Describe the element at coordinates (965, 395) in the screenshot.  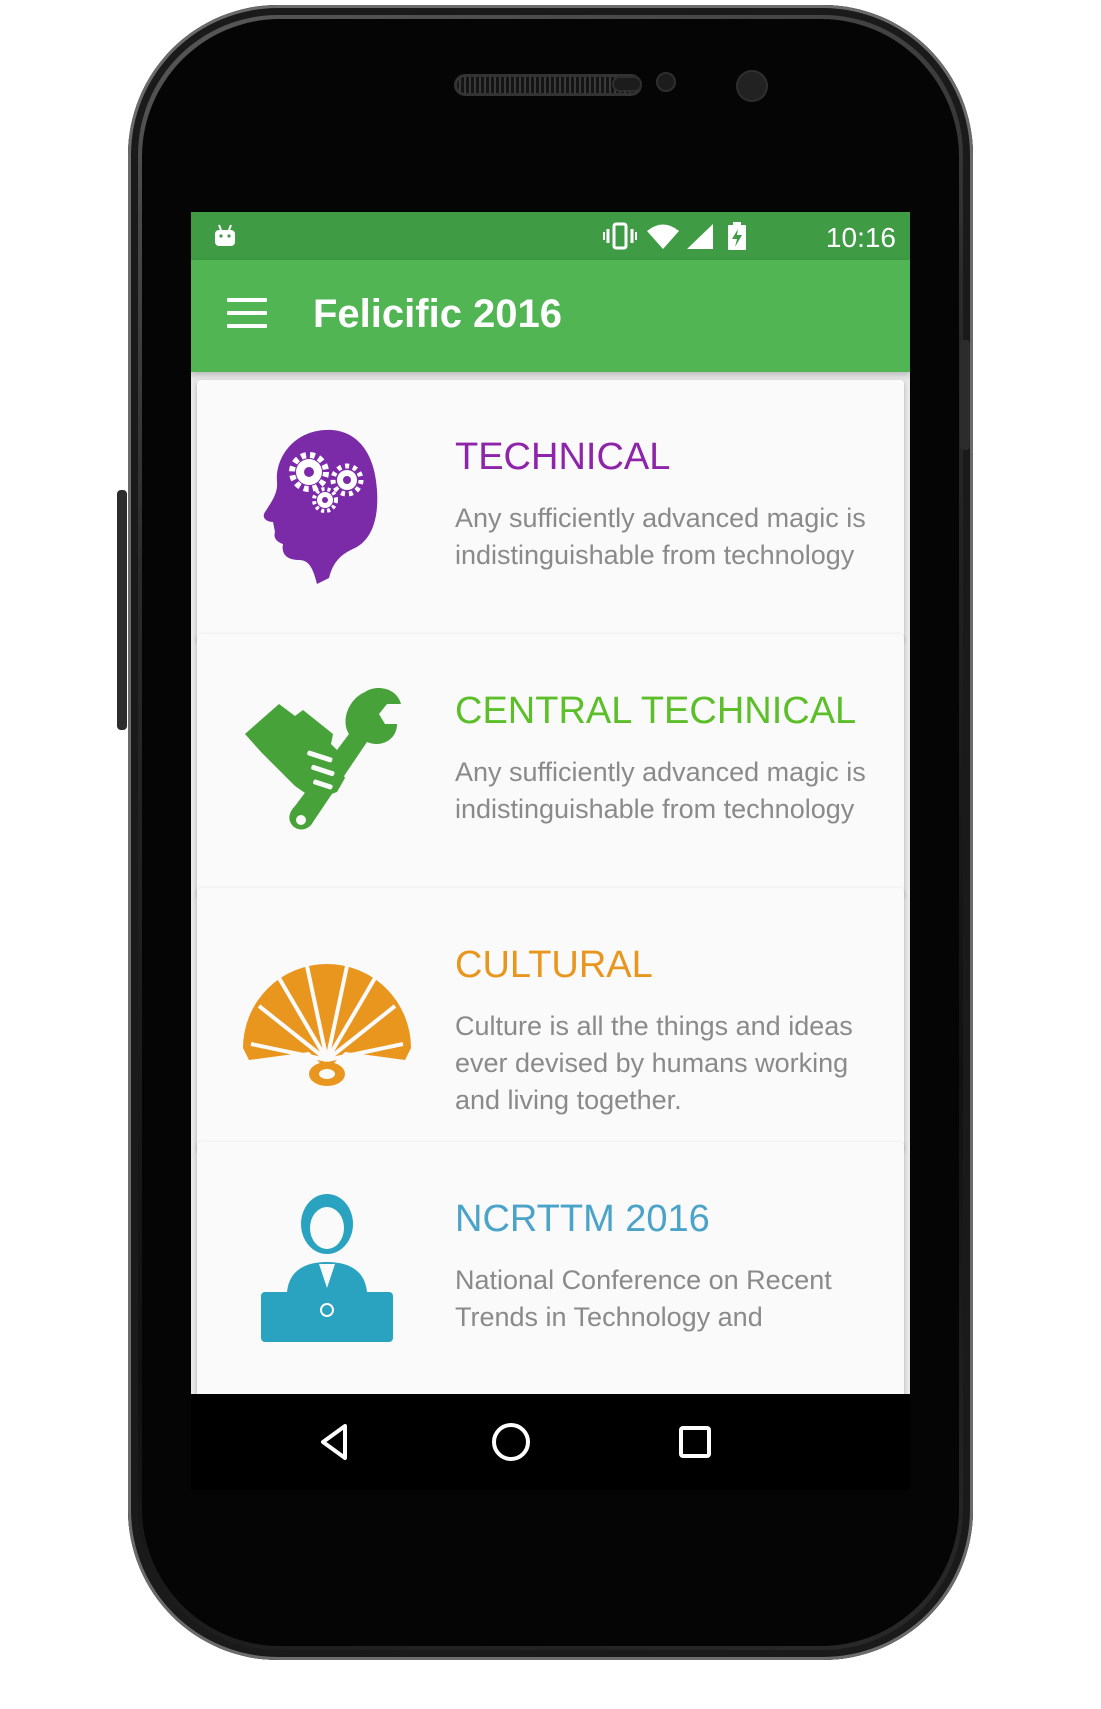
I see `power-button` at that location.